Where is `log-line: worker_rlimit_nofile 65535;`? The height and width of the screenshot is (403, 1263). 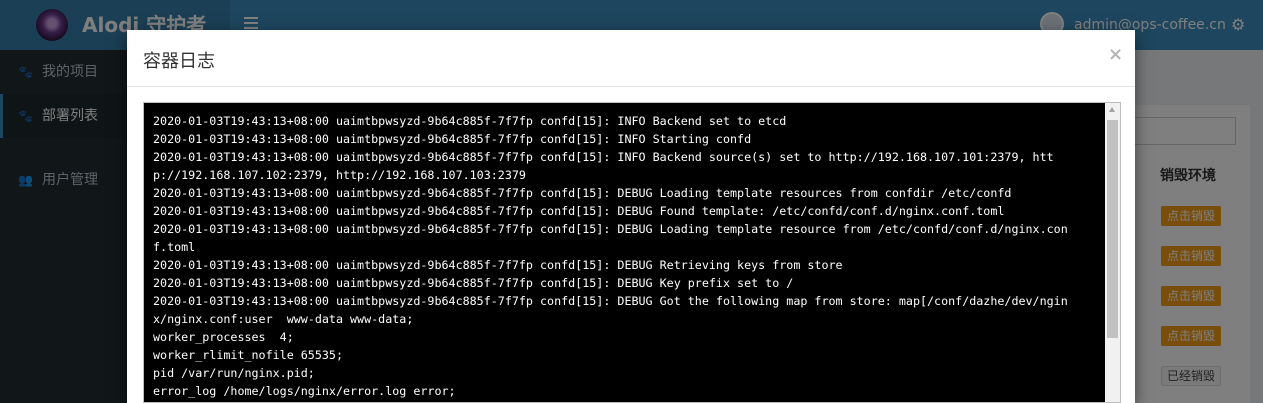
log-line: worker_rlimit_nofile 65535; is located at coordinates (248, 355).